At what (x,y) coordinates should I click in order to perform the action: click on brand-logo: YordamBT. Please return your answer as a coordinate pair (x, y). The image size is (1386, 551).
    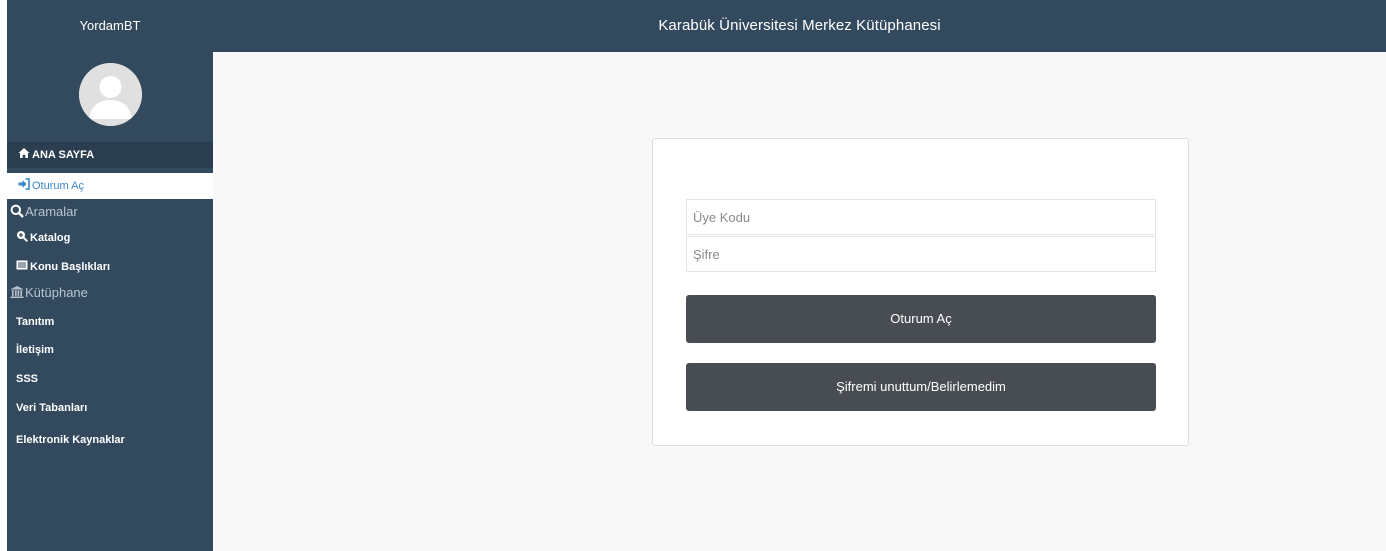
    Looking at the image, I should click on (110, 26).